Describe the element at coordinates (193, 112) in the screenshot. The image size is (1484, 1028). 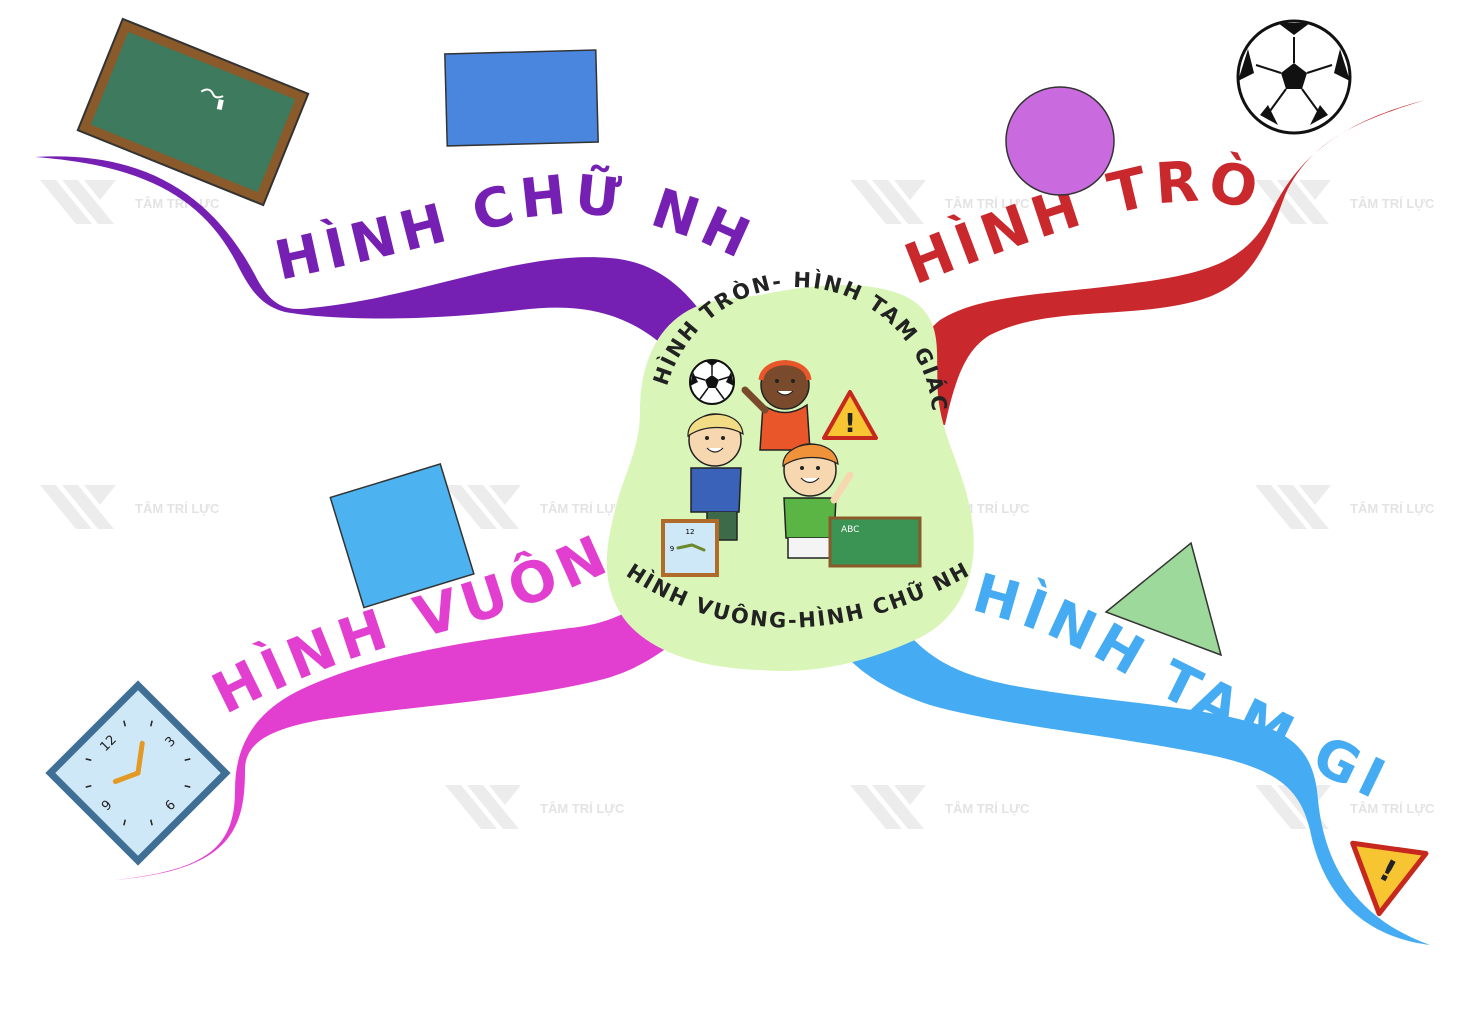
I see `chalkboard-icon` at that location.